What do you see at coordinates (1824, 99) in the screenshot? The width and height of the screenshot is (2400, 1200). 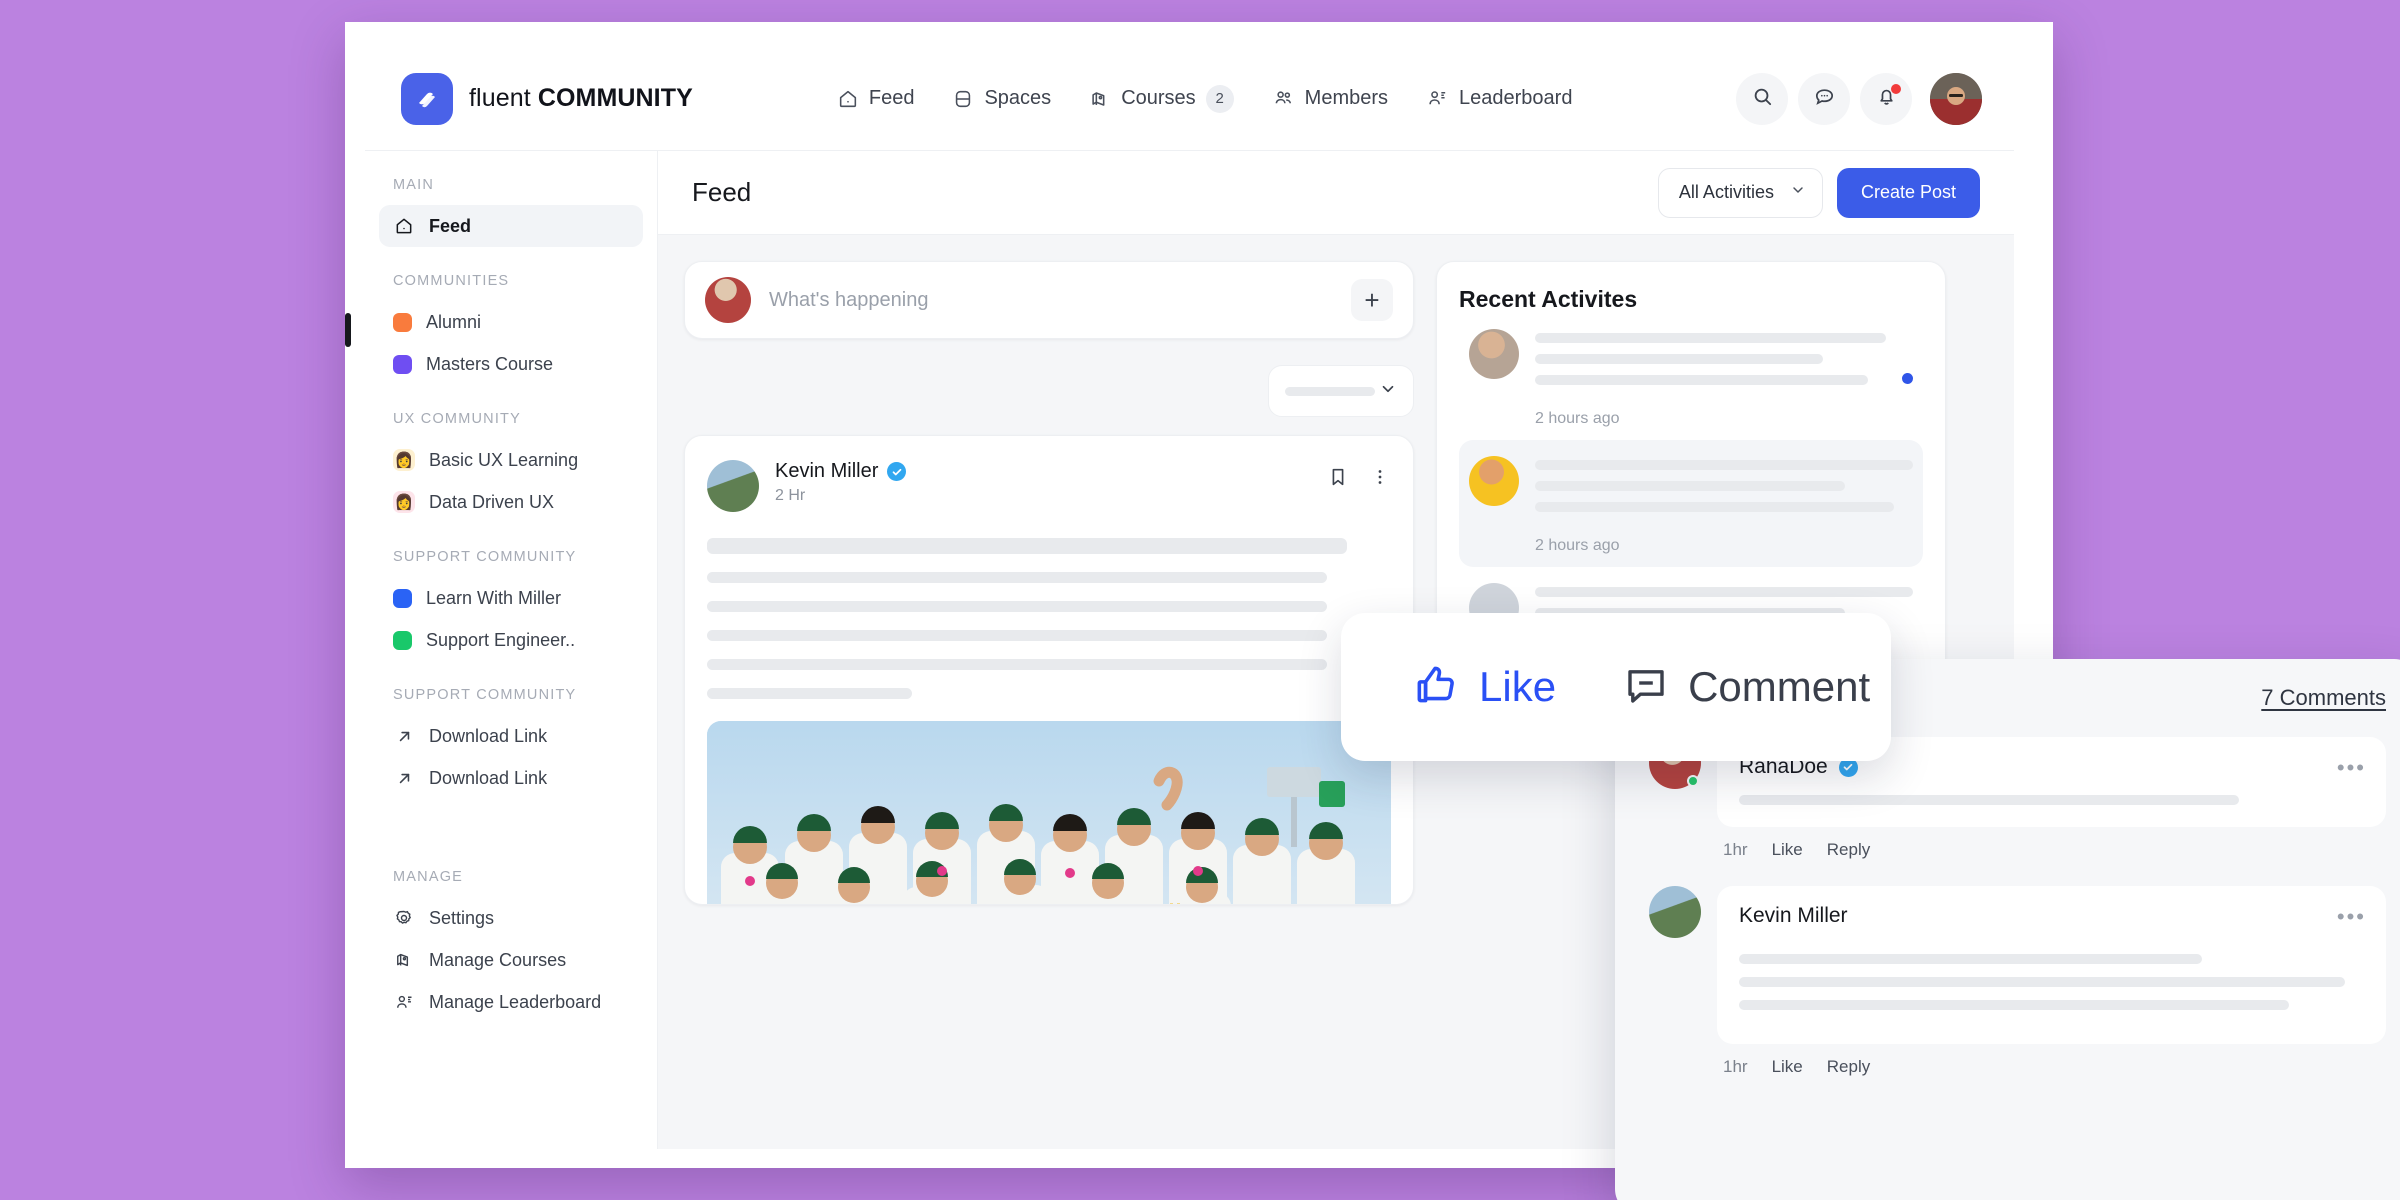 I see `messages-button` at bounding box center [1824, 99].